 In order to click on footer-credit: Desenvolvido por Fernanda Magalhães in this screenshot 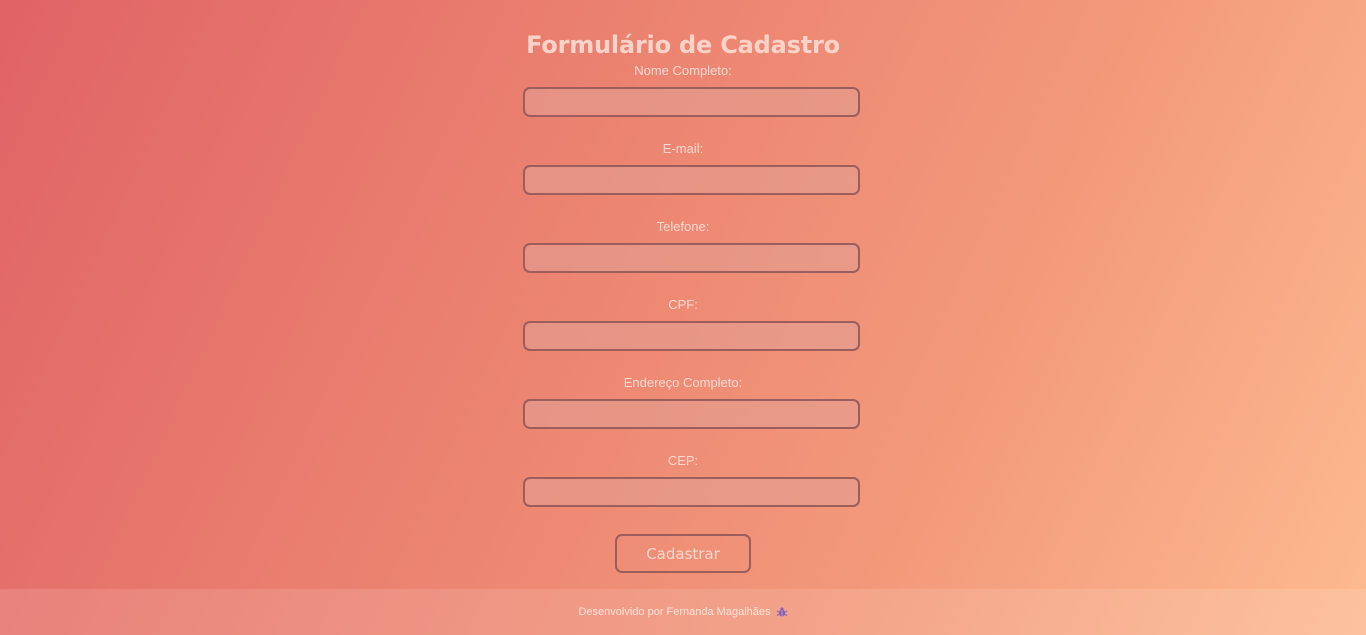, I will do `click(674, 612)`.